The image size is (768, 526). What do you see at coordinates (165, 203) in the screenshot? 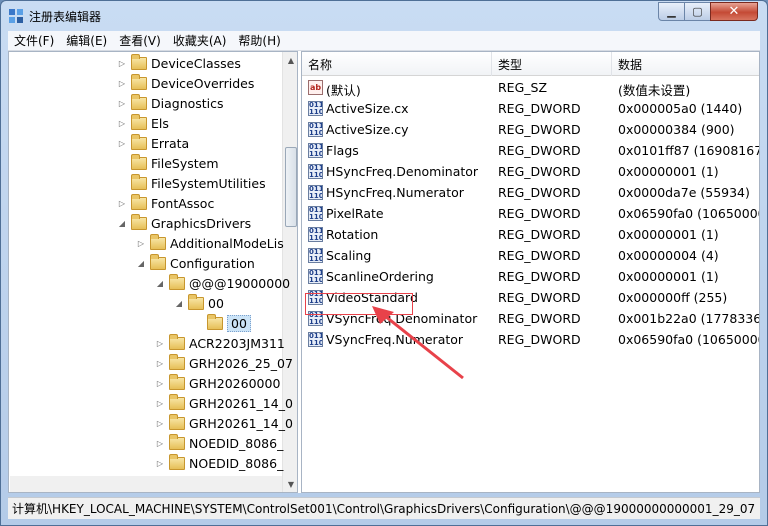
I see `tree-item: ▷ FontAssoc` at bounding box center [165, 203].